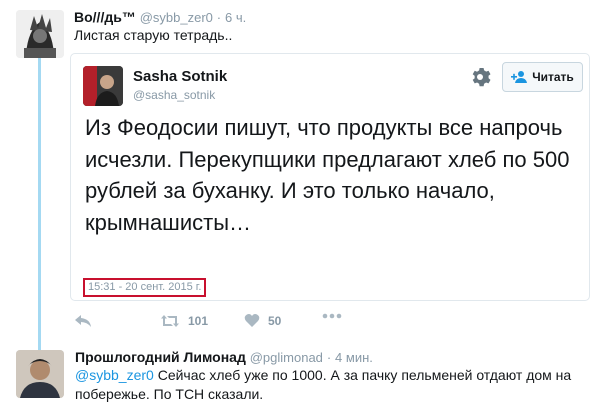 The width and height of the screenshot is (604, 414). I want to click on reply-icon, so click(83, 321).